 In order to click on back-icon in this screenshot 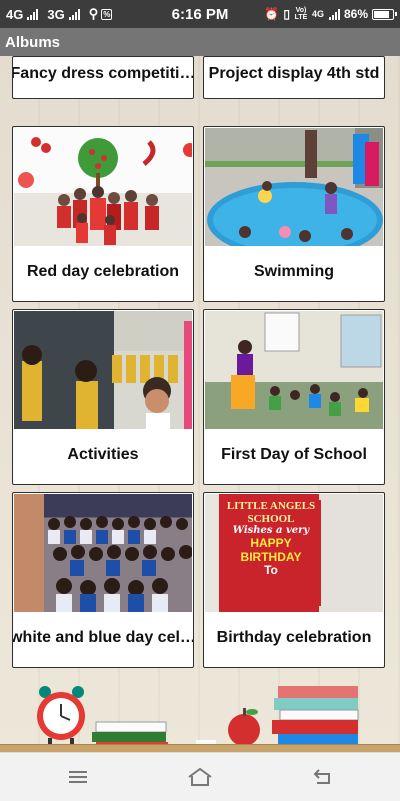, I will do `click(322, 777)`.